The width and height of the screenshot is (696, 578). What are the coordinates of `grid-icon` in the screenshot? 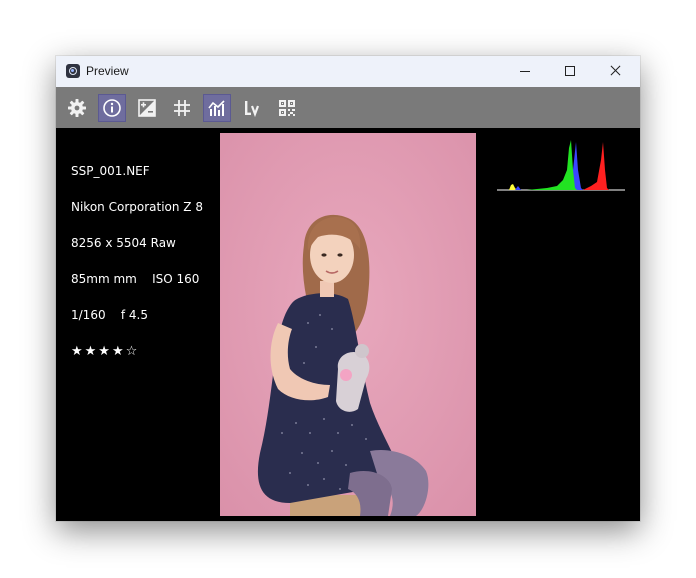 It's located at (182, 108).